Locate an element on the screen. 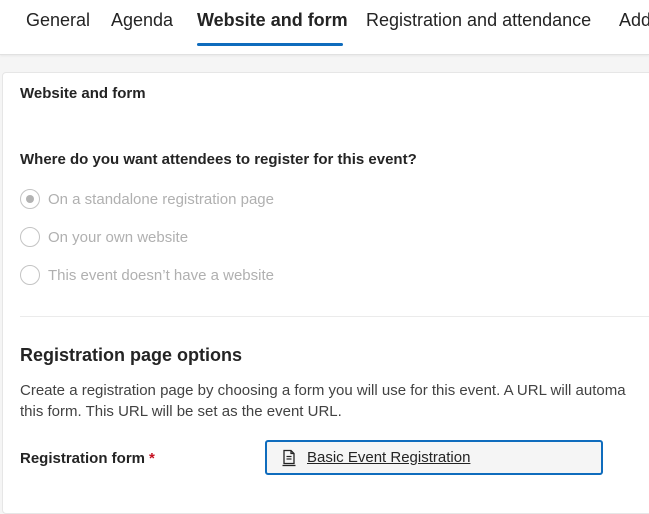  registration-form-label: Registration form * is located at coordinates (87, 458).